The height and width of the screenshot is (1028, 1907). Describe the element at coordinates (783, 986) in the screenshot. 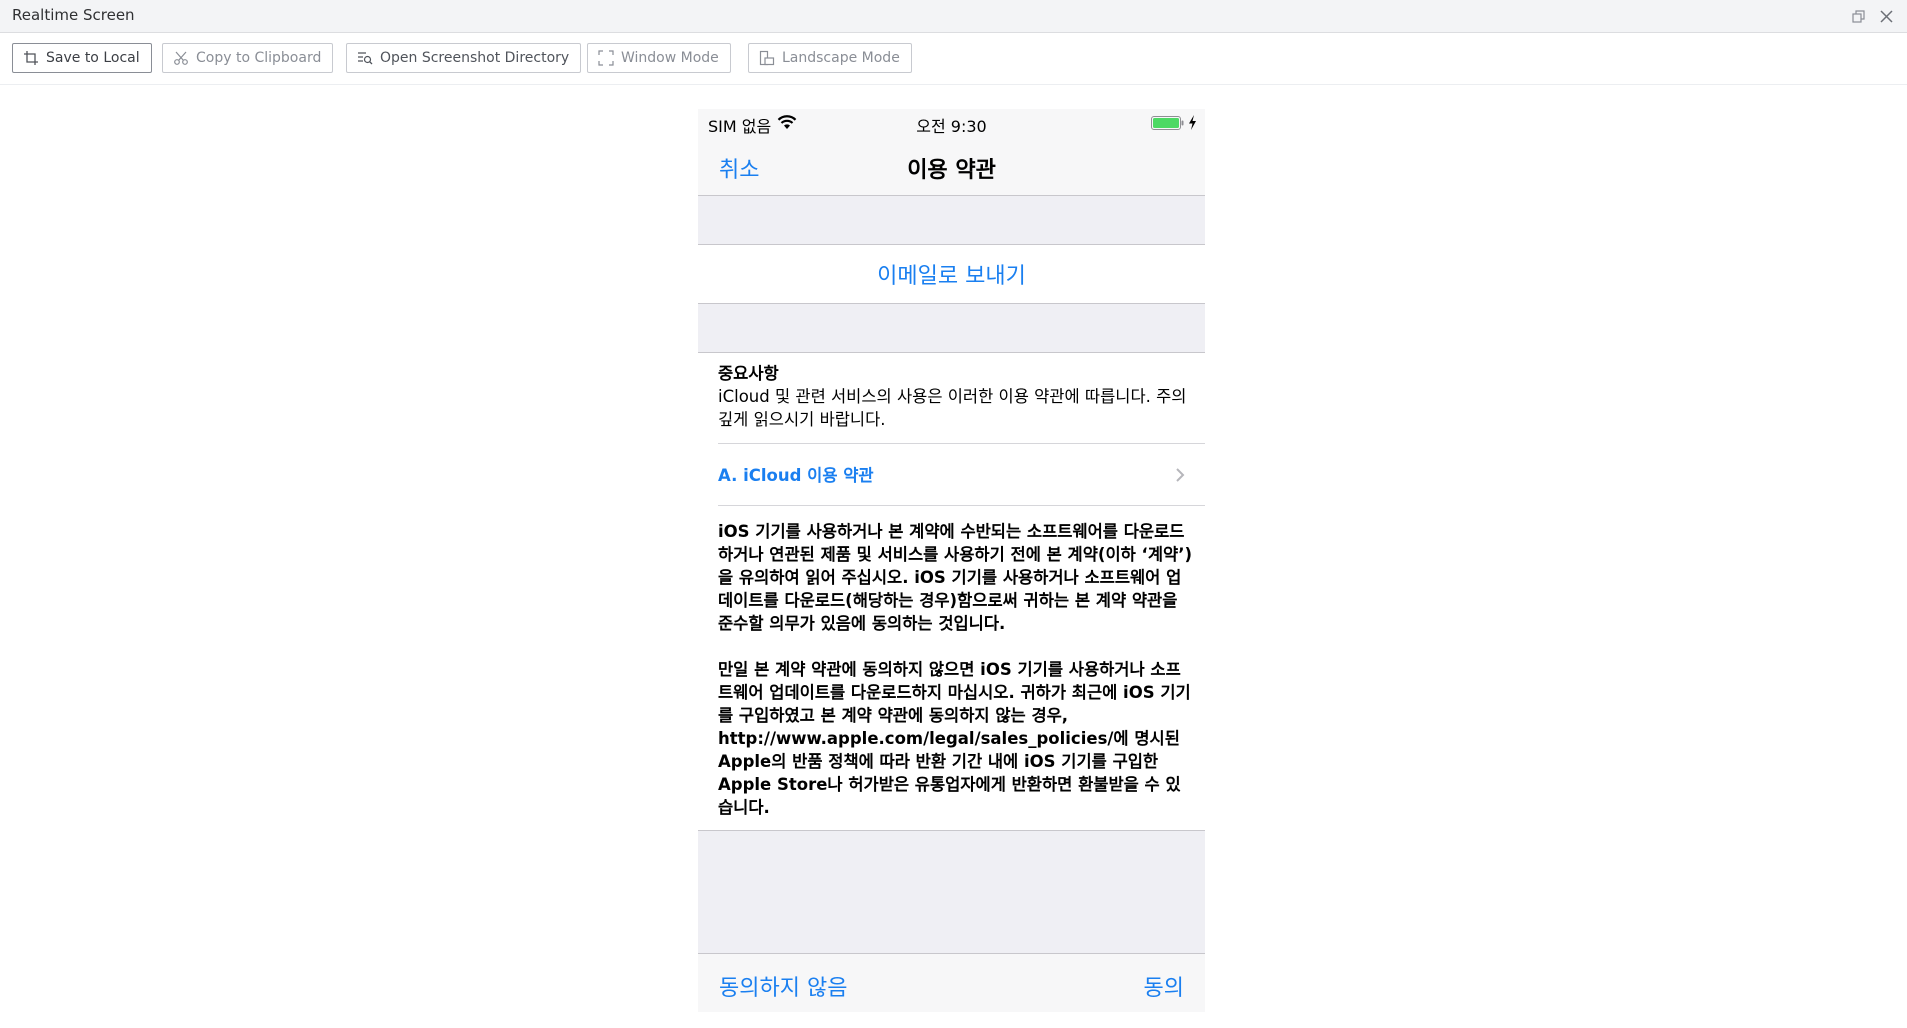

I see `disagree-button: 동의하지 않음` at that location.